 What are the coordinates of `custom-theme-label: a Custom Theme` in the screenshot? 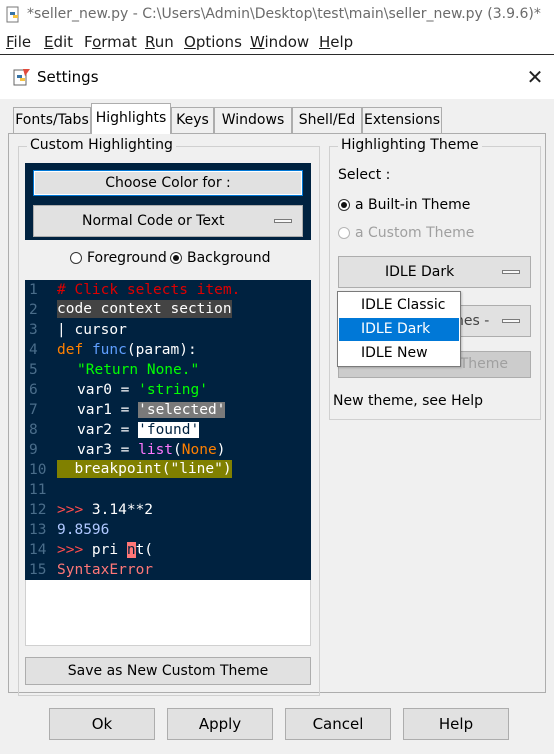 It's located at (415, 233).